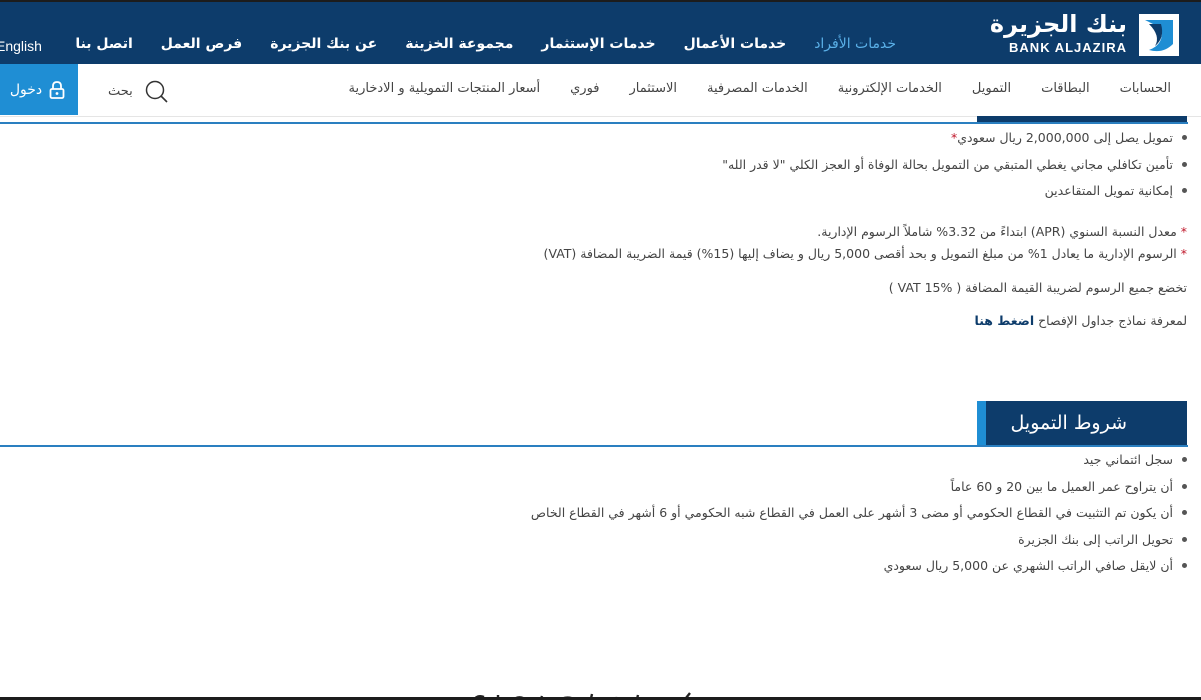 The height and width of the screenshot is (700, 1201). What do you see at coordinates (1145, 88) in the screenshot?
I see `subnav-accounts: الحسابات` at bounding box center [1145, 88].